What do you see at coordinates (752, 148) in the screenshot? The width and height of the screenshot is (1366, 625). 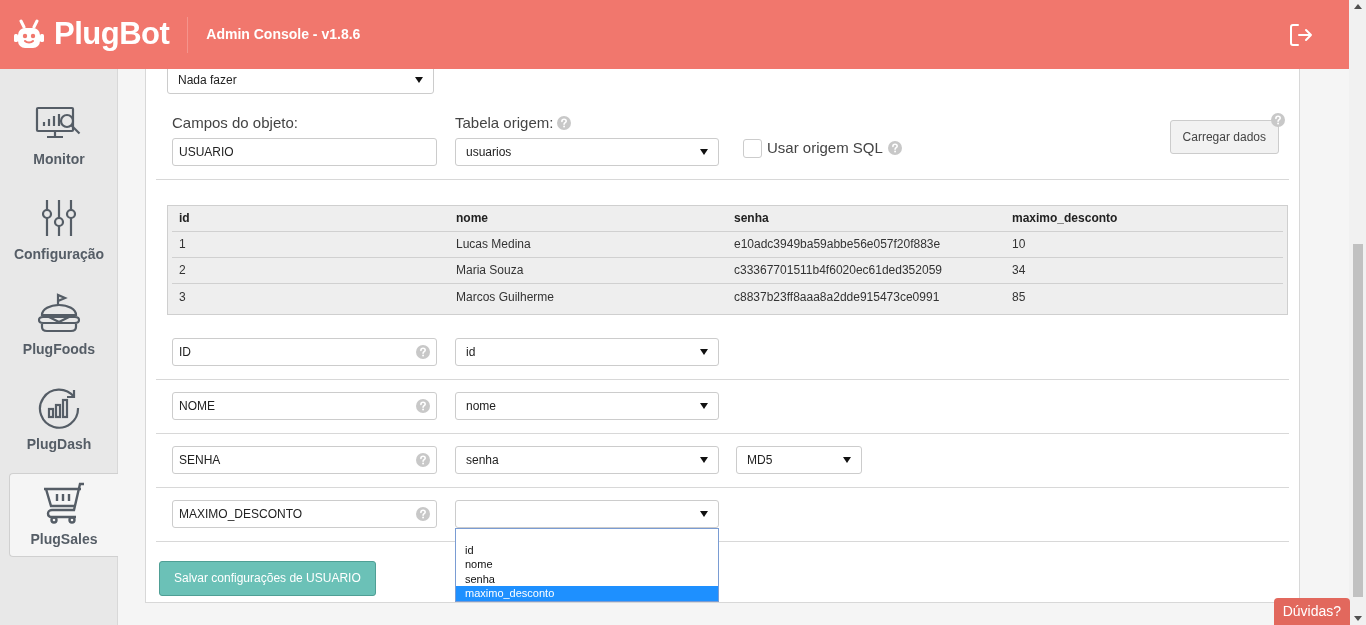 I see `checkbox` at bounding box center [752, 148].